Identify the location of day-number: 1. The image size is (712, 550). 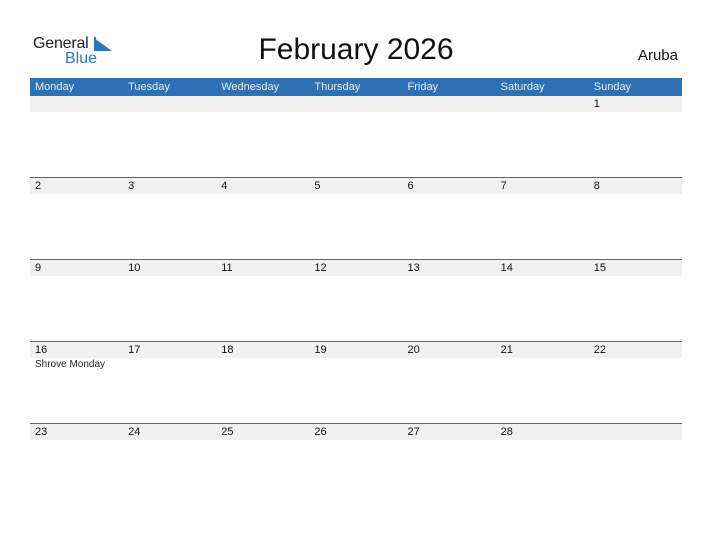
(596, 104).